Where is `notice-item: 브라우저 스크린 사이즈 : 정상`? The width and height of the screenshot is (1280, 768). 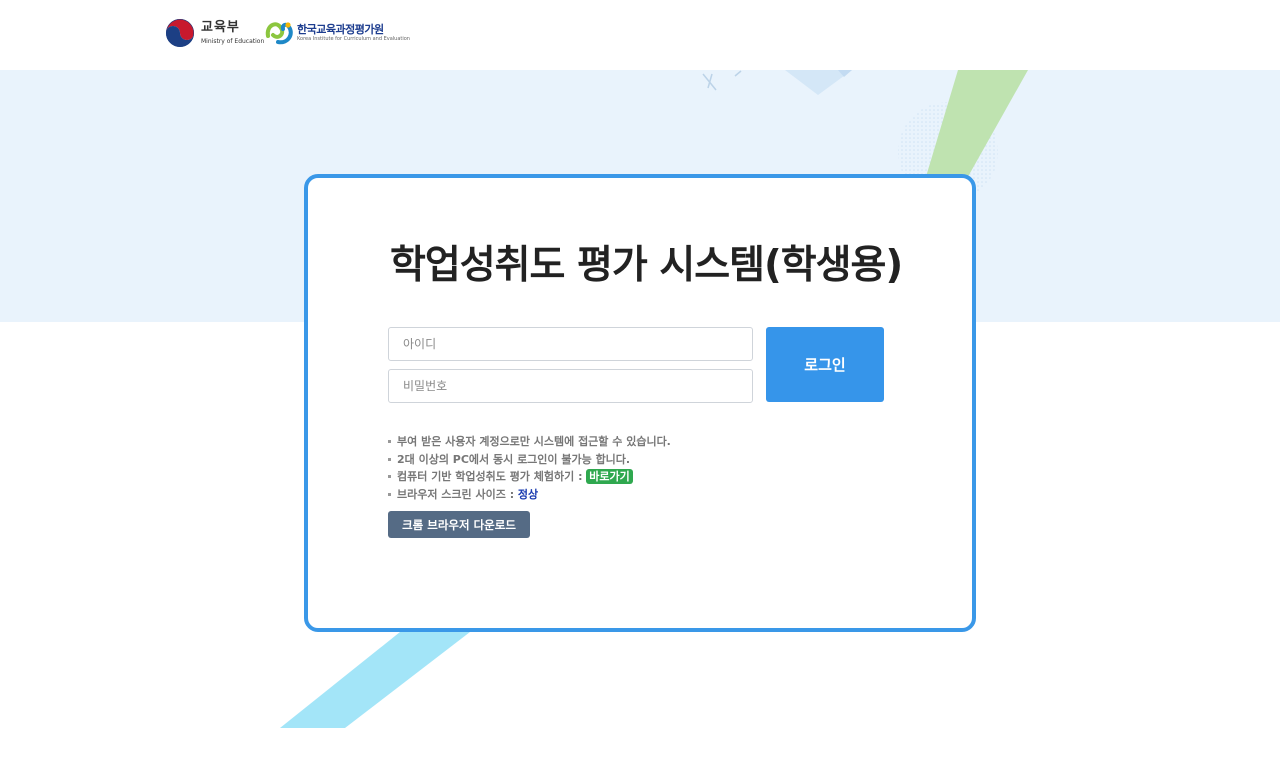
notice-item: 브라우저 스크린 사이즈 : 정상 is located at coordinates (529, 495).